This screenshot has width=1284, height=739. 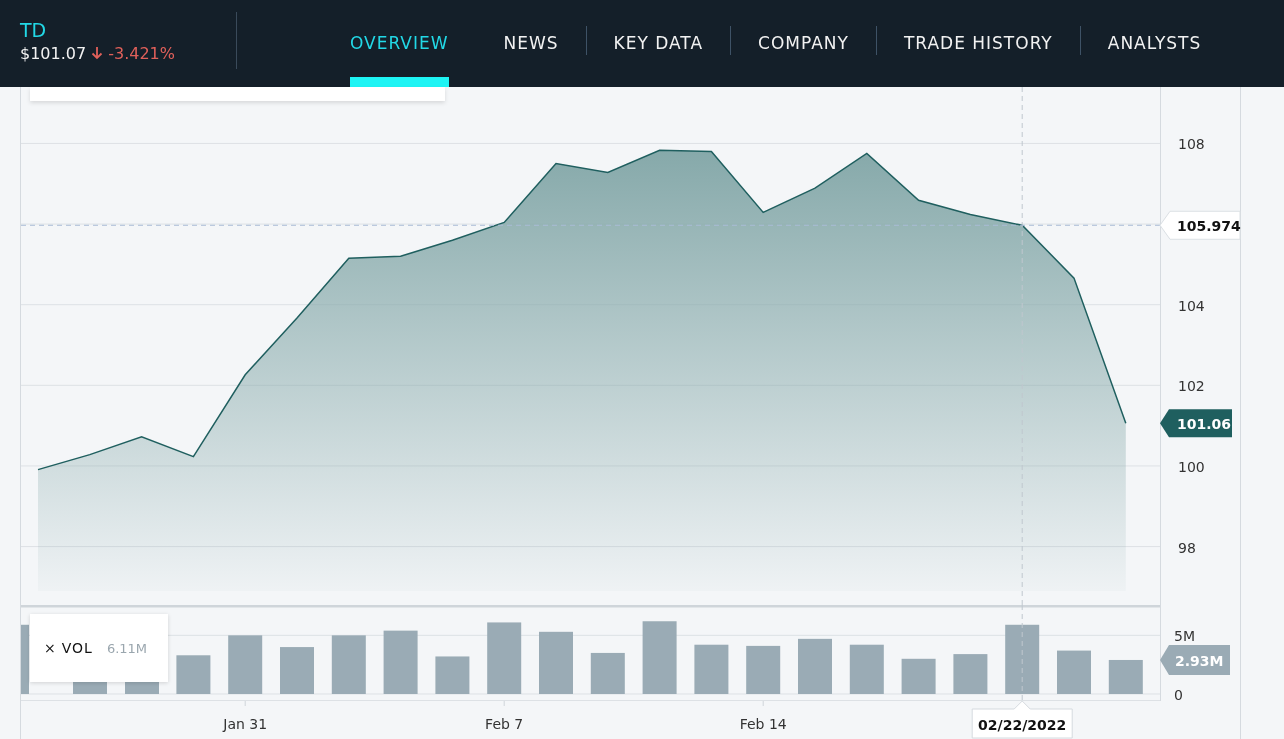 I want to click on axis-label: 98, so click(x=1187, y=547).